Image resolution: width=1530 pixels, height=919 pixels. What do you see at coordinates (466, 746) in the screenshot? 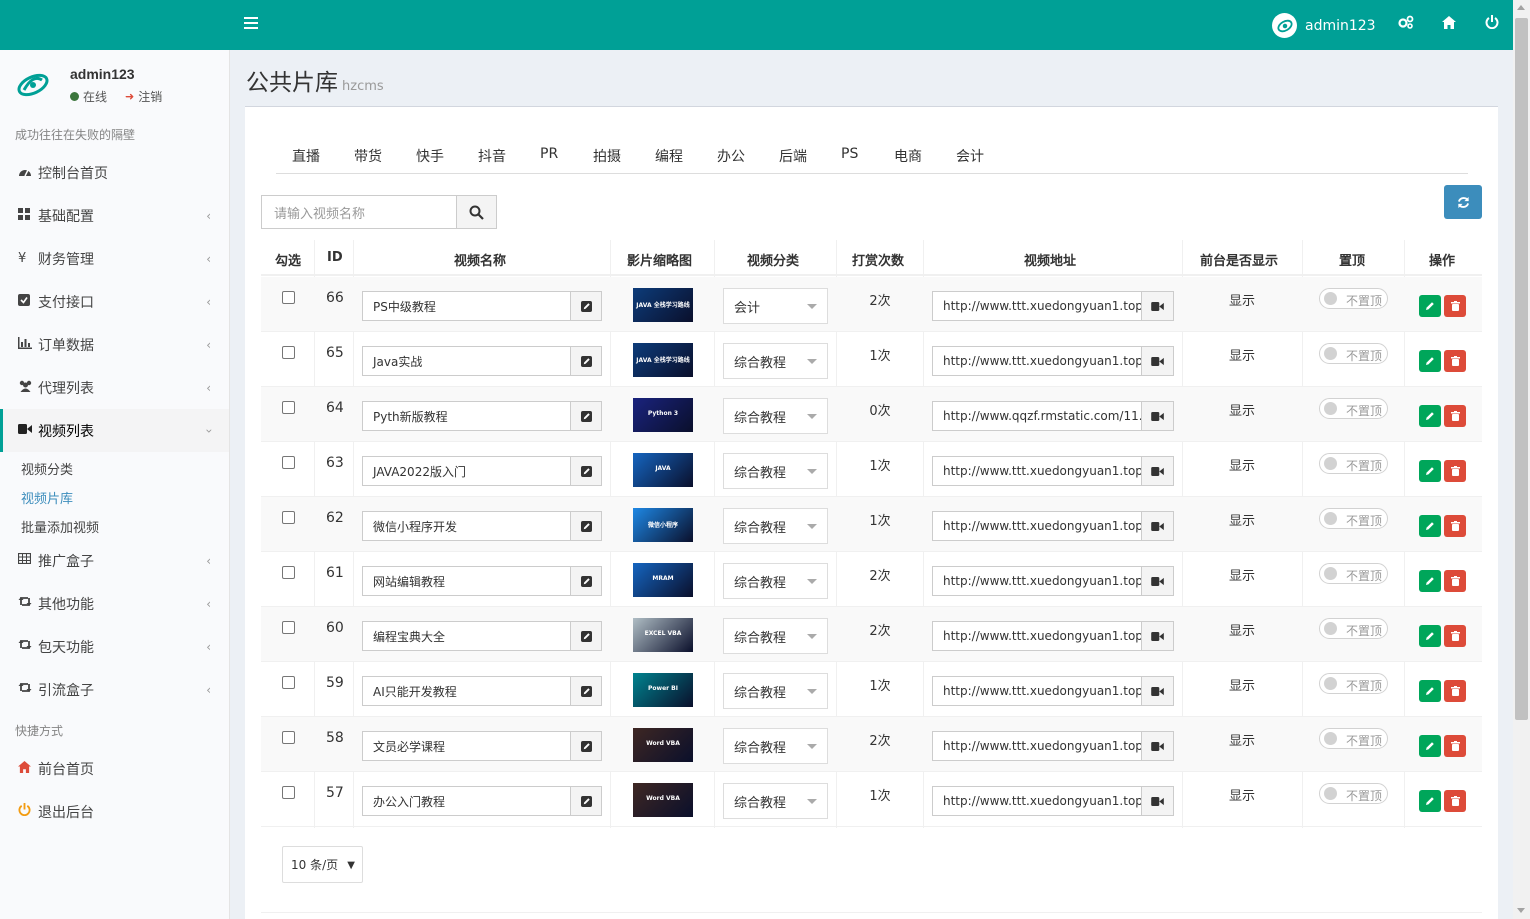
I see `video-name-input: 文员必学课程` at bounding box center [466, 746].